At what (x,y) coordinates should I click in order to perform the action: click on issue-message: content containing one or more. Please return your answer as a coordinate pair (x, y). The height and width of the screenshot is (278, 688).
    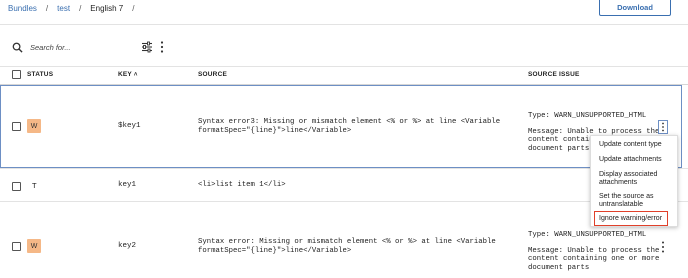
    Looking at the image, I should click on (594, 259).